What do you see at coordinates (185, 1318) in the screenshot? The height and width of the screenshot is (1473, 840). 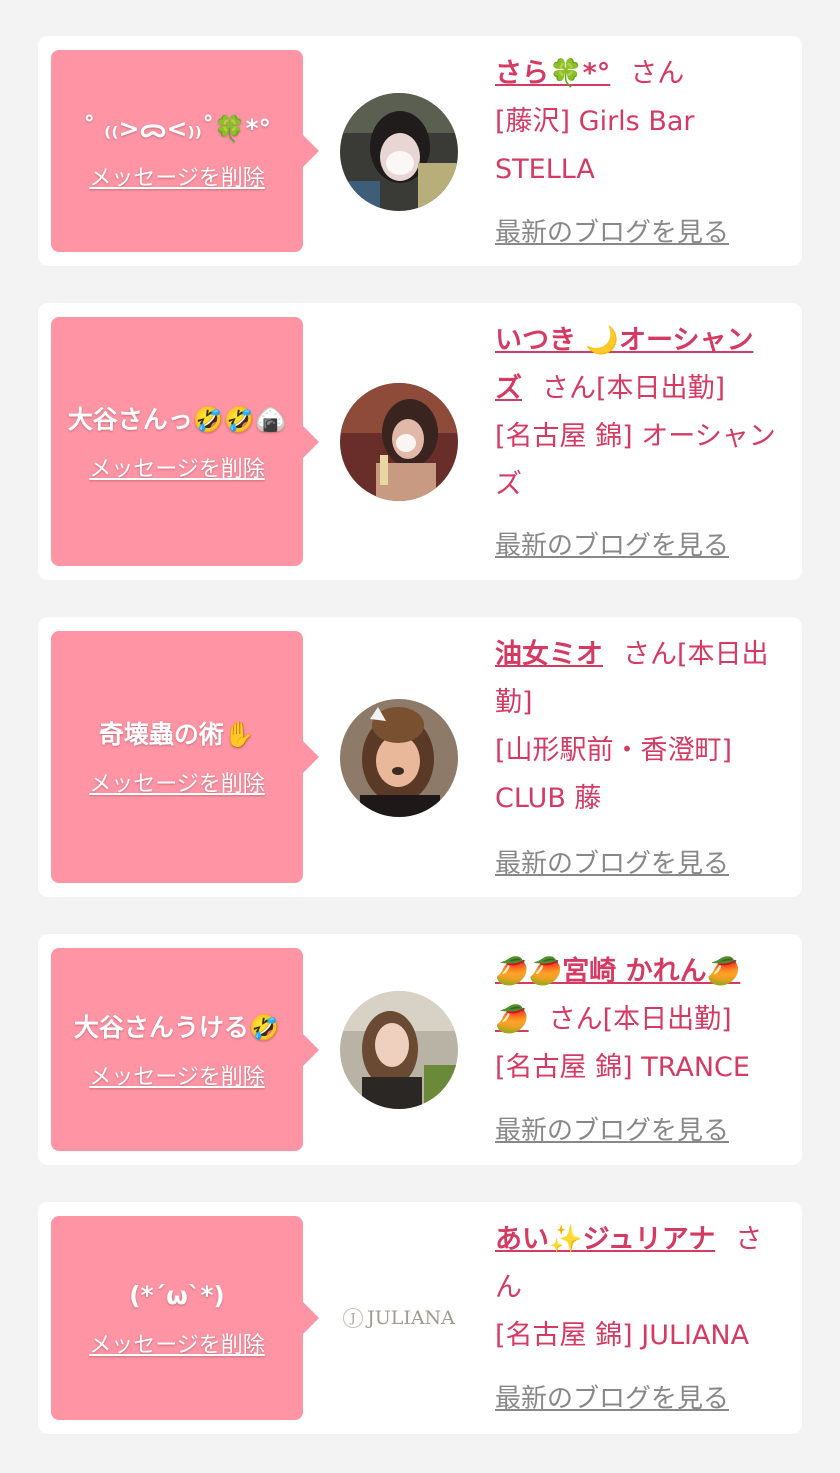 I see `message-bubble: (*´ω`*) メッセージを削除` at bounding box center [185, 1318].